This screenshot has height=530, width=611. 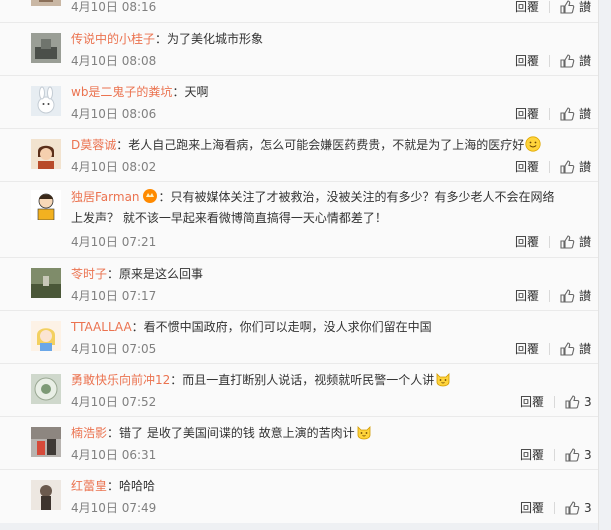 I want to click on comment-item: 4月10日 08:16 回覆 讃, so click(x=299, y=11).